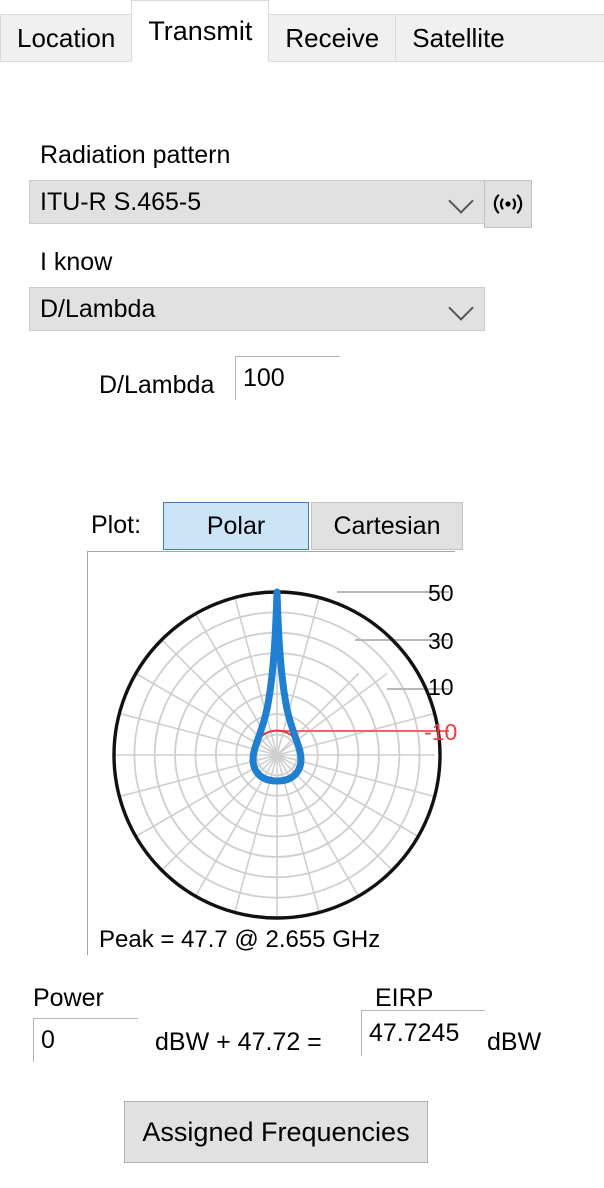 This screenshot has width=604, height=1188. Describe the element at coordinates (257, 309) in the screenshot. I see `i-know-select: D/Lambda` at that location.